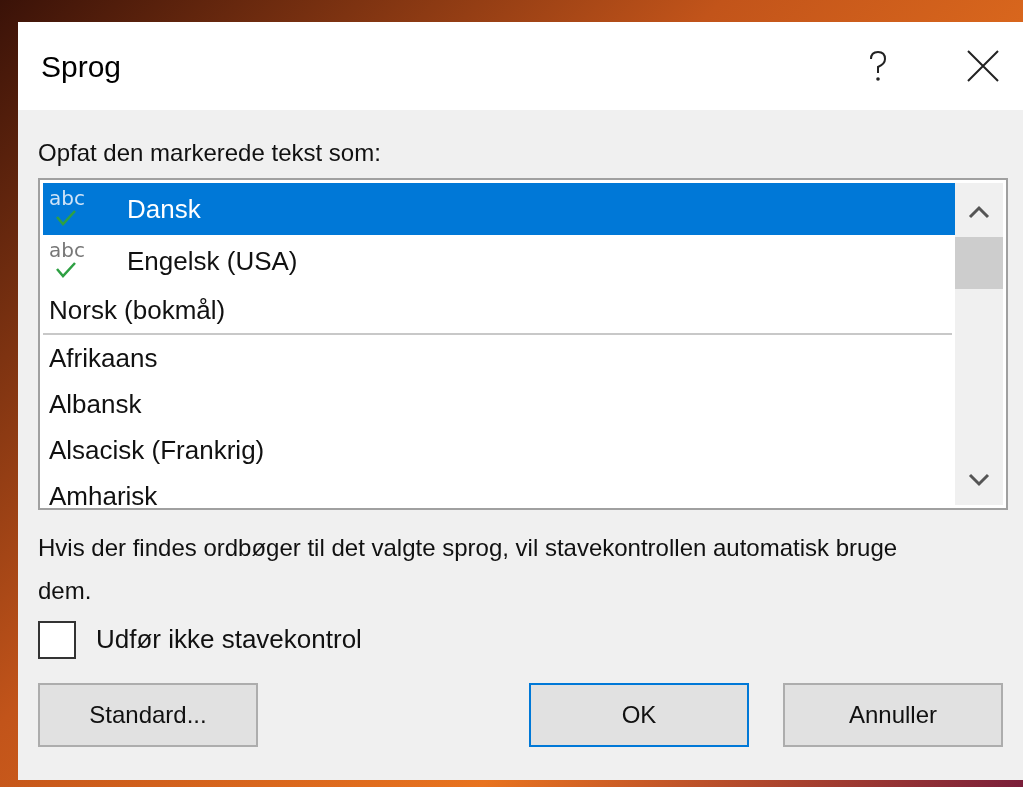  Describe the element at coordinates (639, 715) in the screenshot. I see `dialog-button: OK` at that location.